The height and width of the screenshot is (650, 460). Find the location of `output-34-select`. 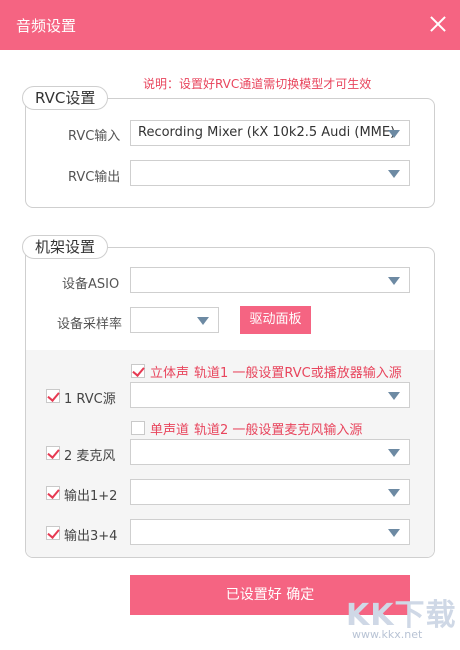

output-34-select is located at coordinates (270, 532).